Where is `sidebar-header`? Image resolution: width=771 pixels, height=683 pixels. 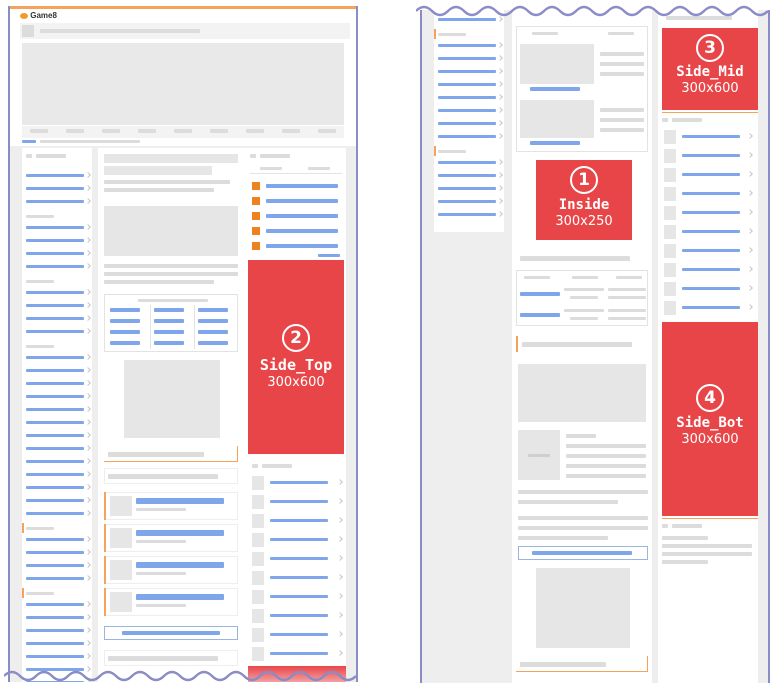 sidebar-header is located at coordinates (665, 526).